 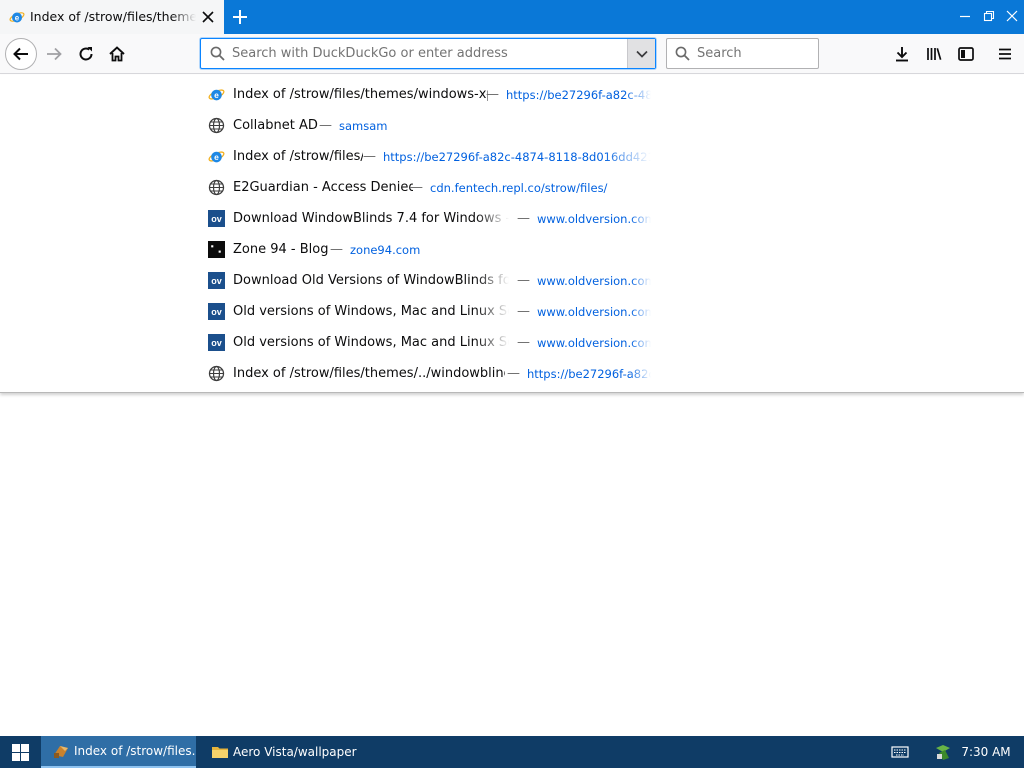 I want to click on result-url: cdn.fentech.repl.co/strow/files/, so click(x=519, y=188).